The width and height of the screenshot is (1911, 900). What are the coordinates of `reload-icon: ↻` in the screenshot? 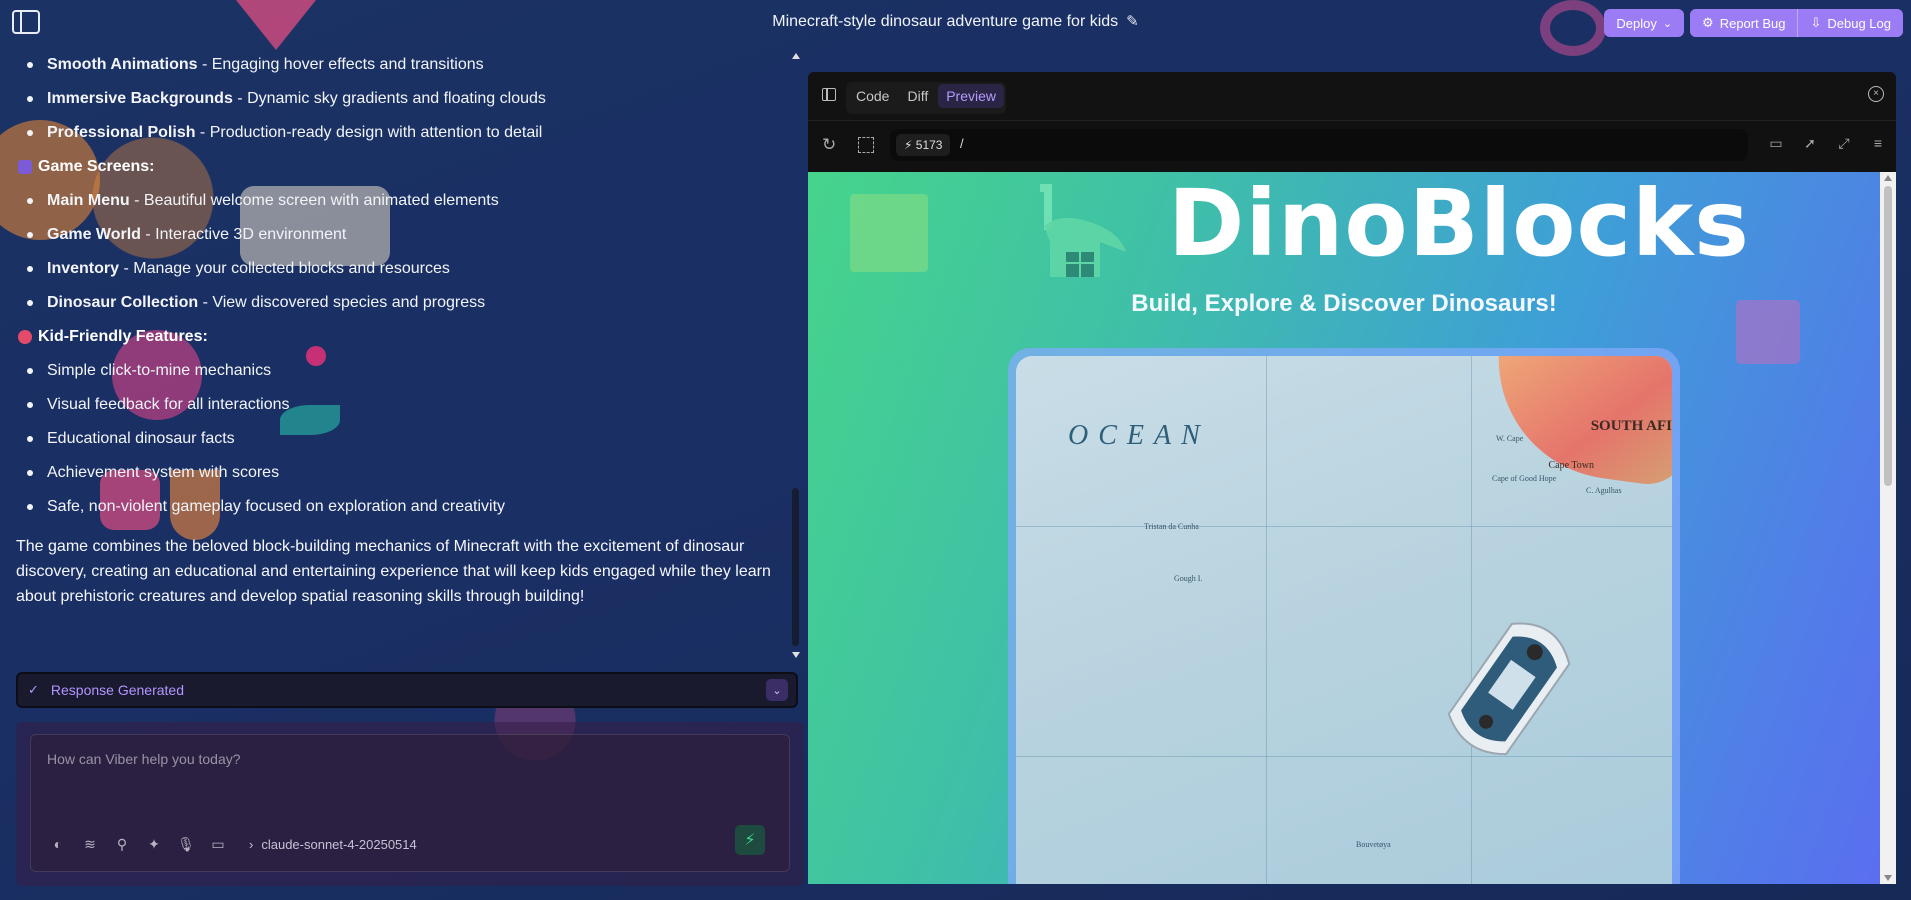 It's located at (829, 145).